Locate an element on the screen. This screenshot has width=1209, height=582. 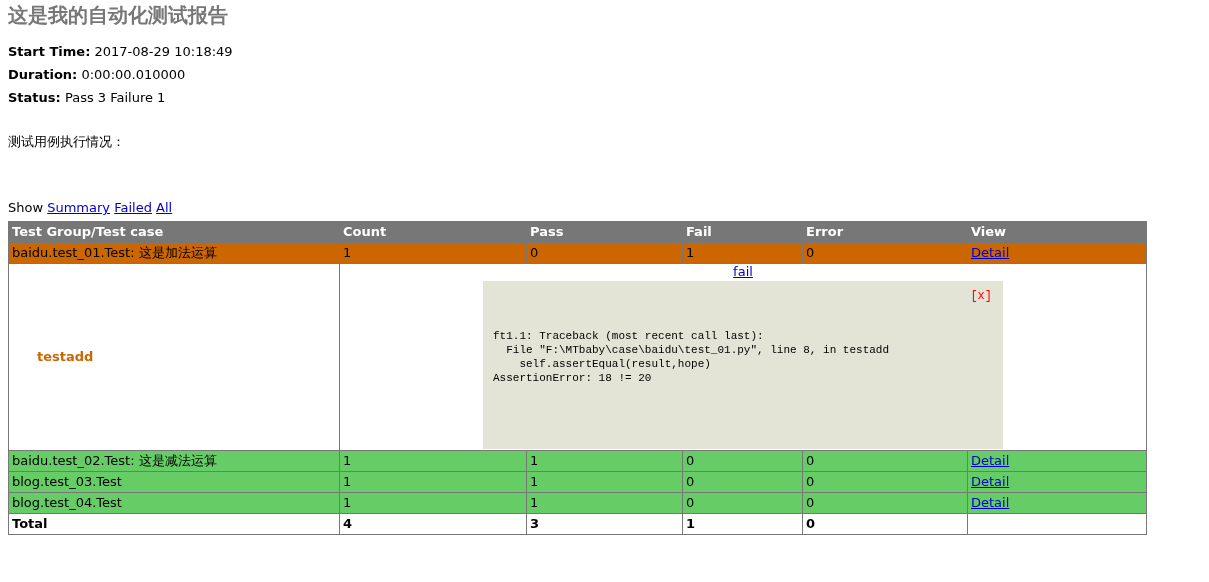
attribute-label: Start Time: is located at coordinates (49, 51).